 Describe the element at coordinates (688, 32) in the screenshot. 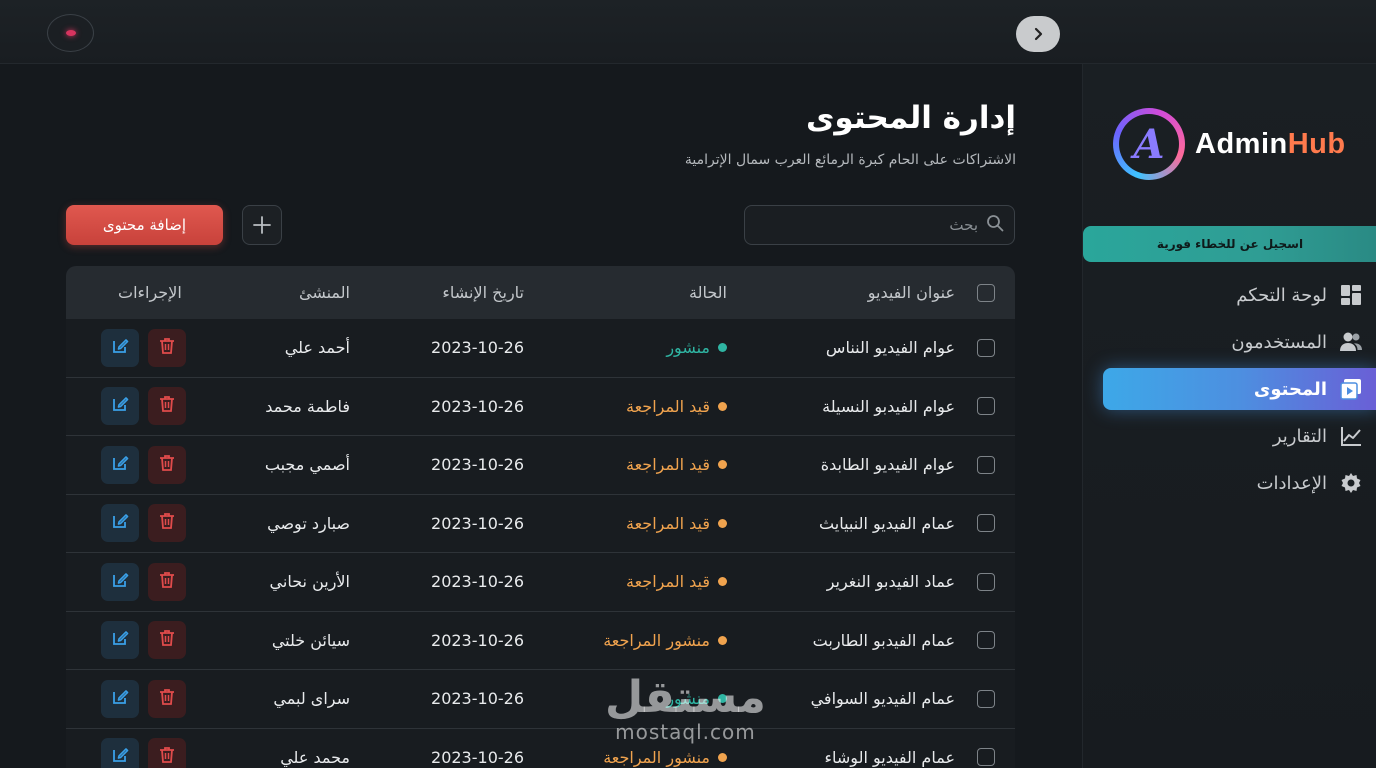

I see `top-bar` at that location.